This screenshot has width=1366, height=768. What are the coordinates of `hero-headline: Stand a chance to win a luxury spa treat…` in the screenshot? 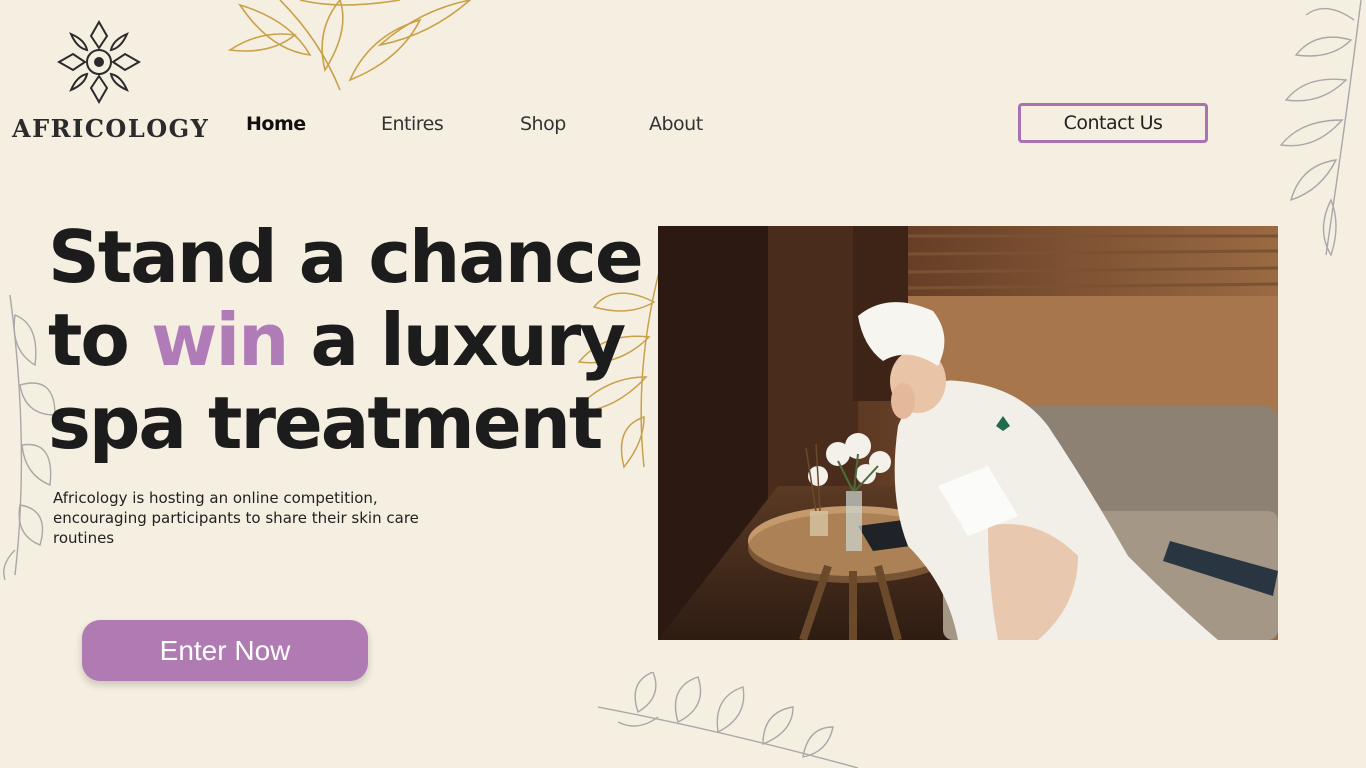 It's located at (348, 340).